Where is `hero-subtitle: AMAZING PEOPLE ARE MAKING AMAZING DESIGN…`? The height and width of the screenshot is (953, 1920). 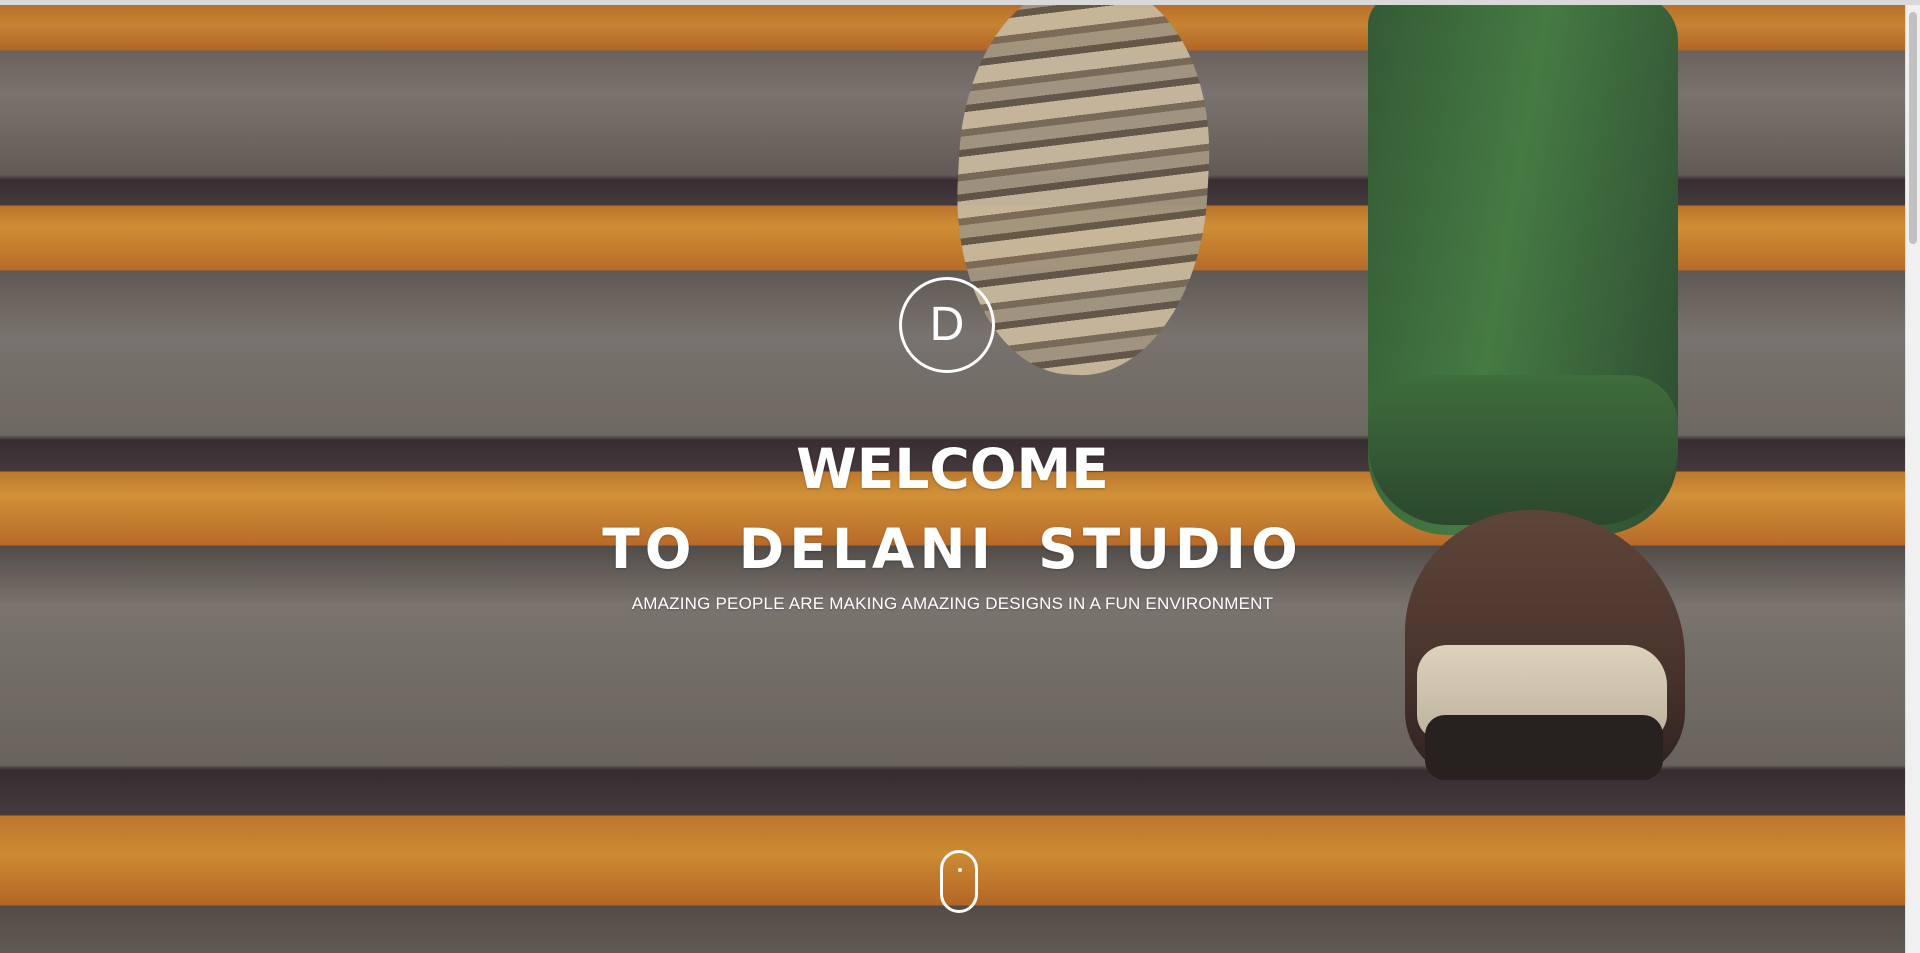 hero-subtitle: AMAZING PEOPLE ARE MAKING AMAZING DESIGN… is located at coordinates (952, 603).